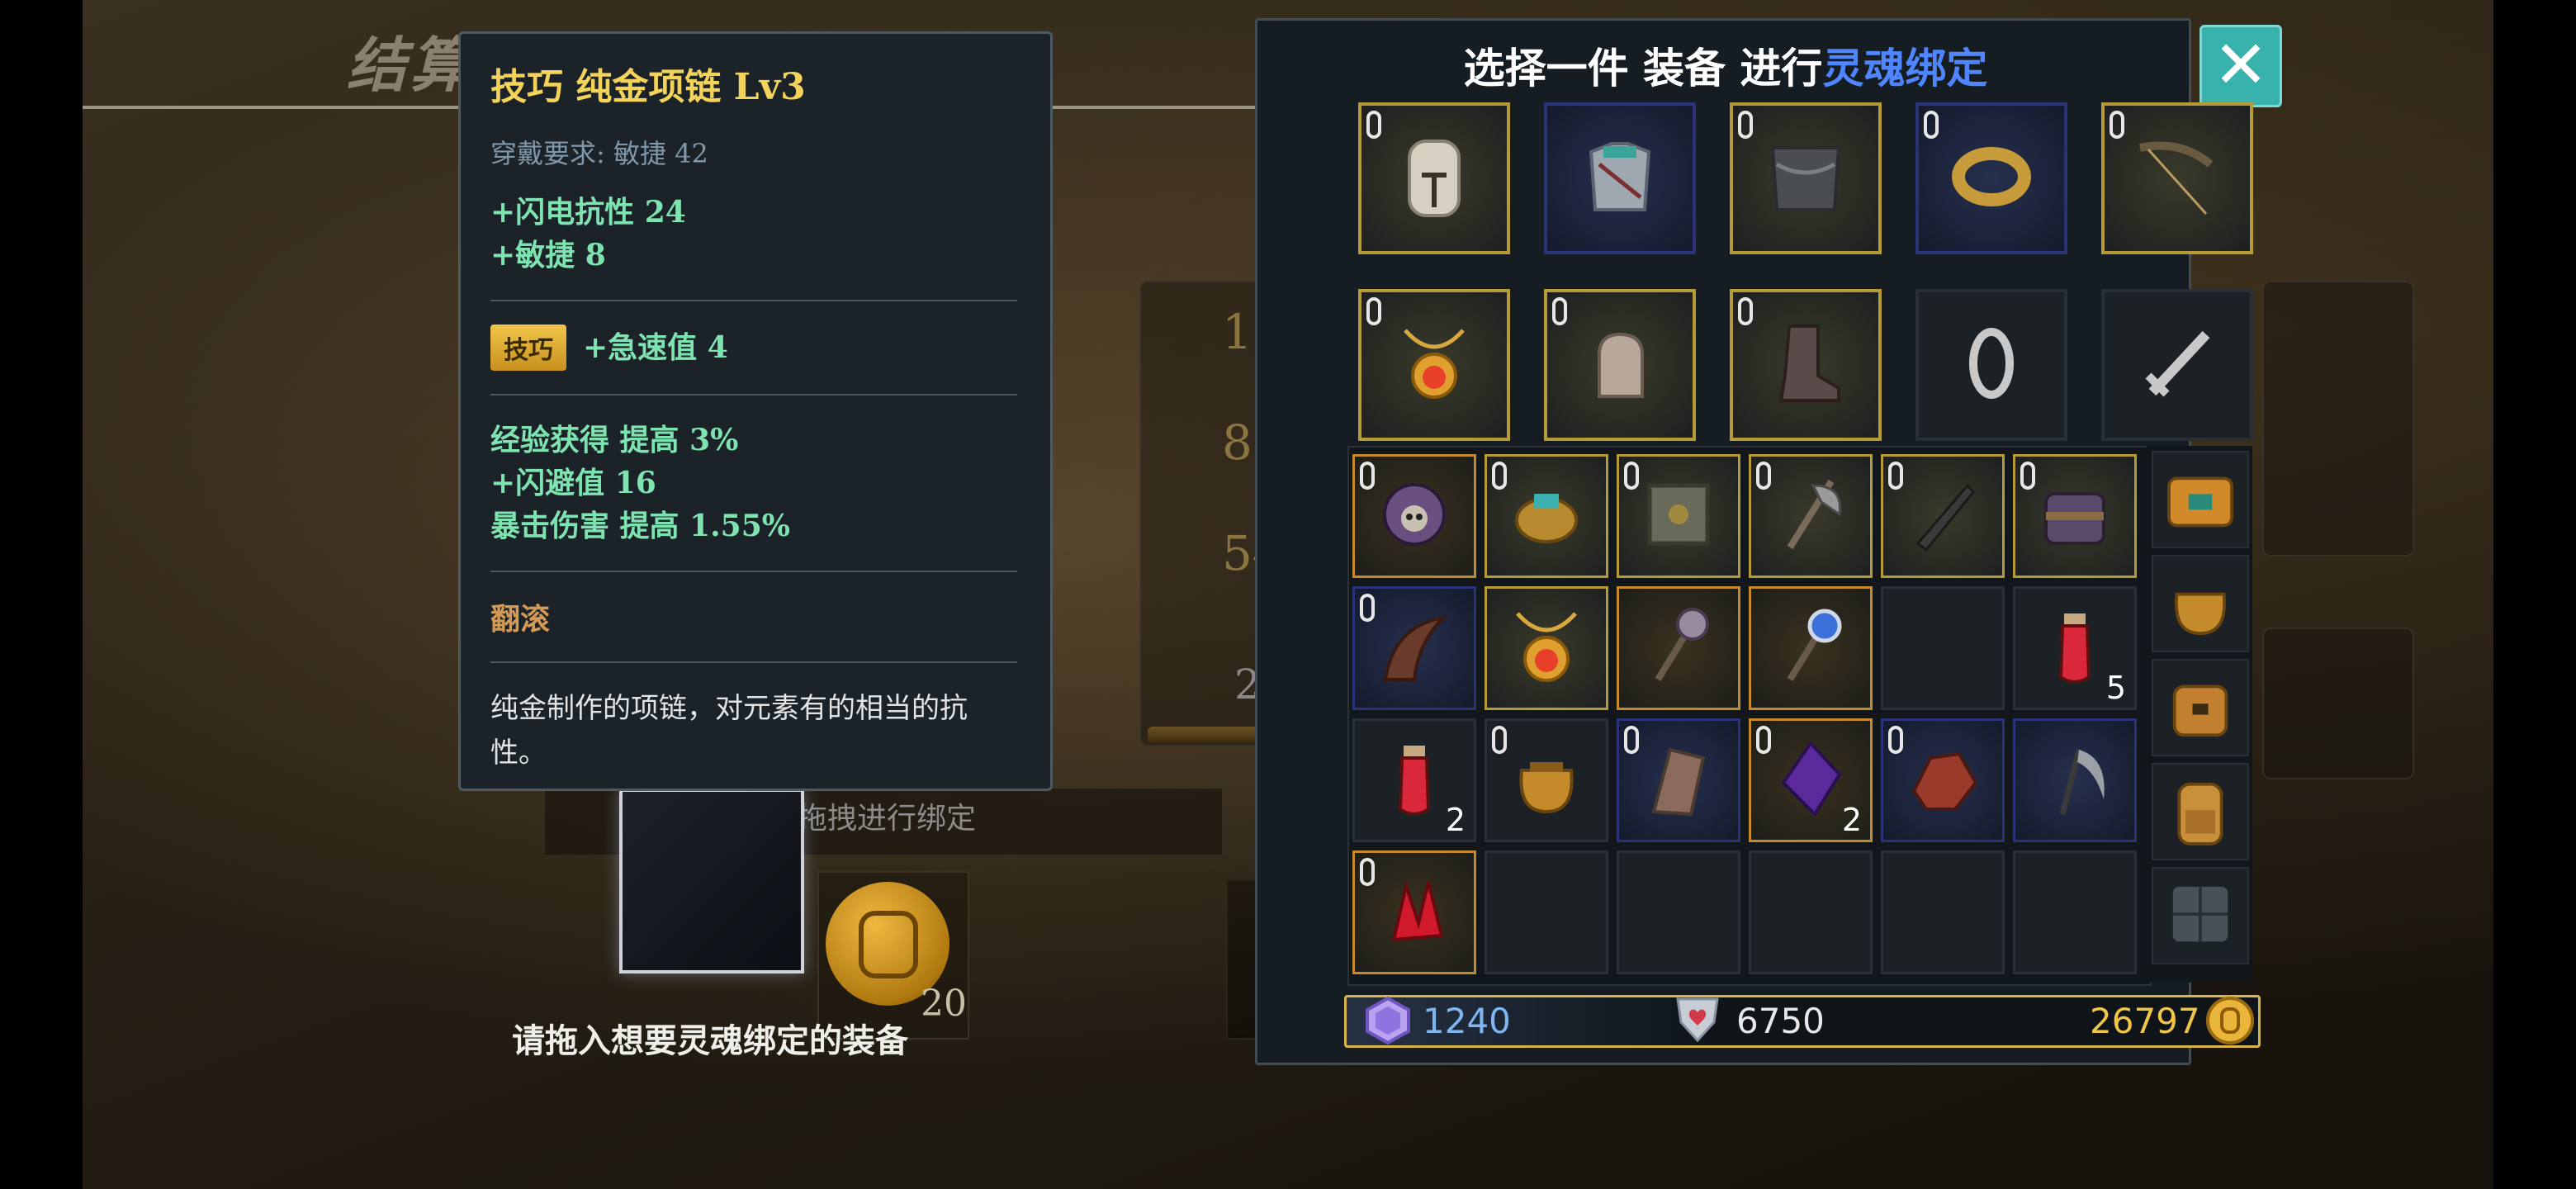 The image size is (2576, 1189). What do you see at coordinates (1851, 820) in the screenshot?
I see `item-quantity: 2` at bounding box center [1851, 820].